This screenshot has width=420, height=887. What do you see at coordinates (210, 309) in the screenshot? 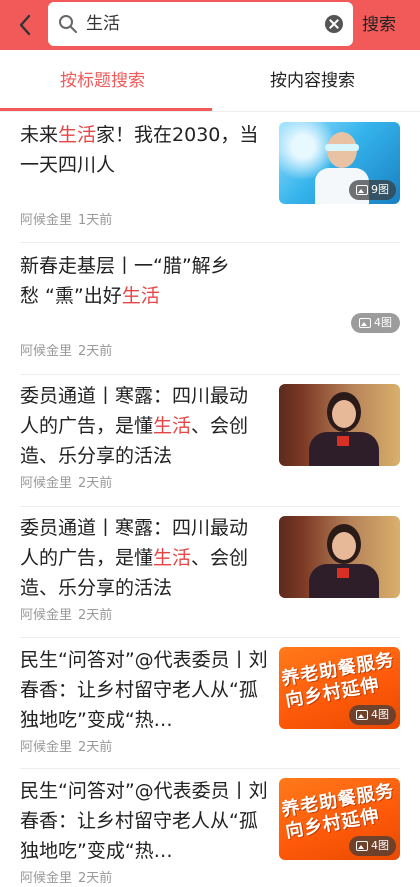
I see `result-item: 新春走基层丨一“腊”解乡愁 “熏”出好生活 4图 阿候金里 2天前` at bounding box center [210, 309].